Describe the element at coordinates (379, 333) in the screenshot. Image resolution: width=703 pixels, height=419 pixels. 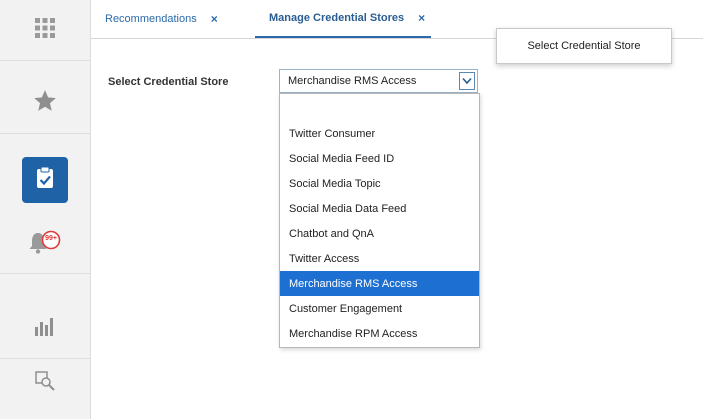
I see `dropdown-option: Merchandise RPM Access` at that location.